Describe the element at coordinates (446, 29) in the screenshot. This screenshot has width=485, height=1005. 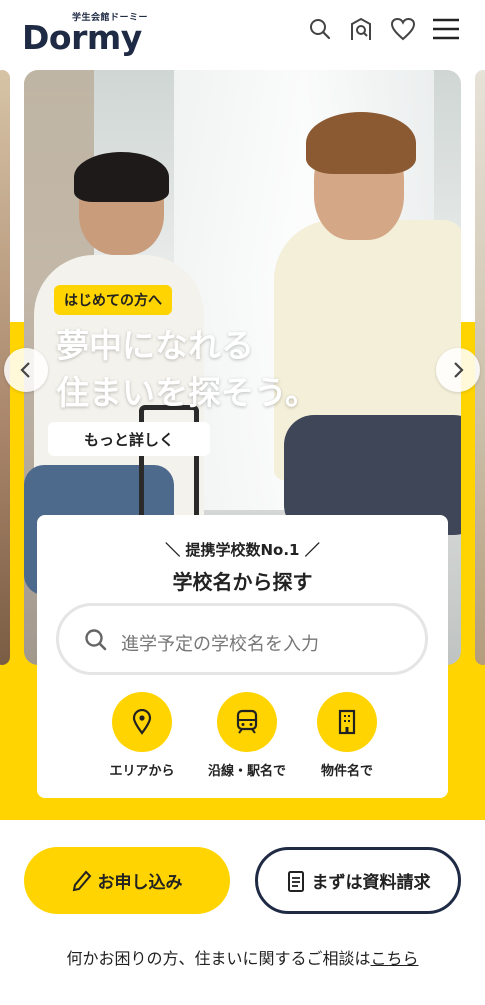
I see `menu-icon` at that location.